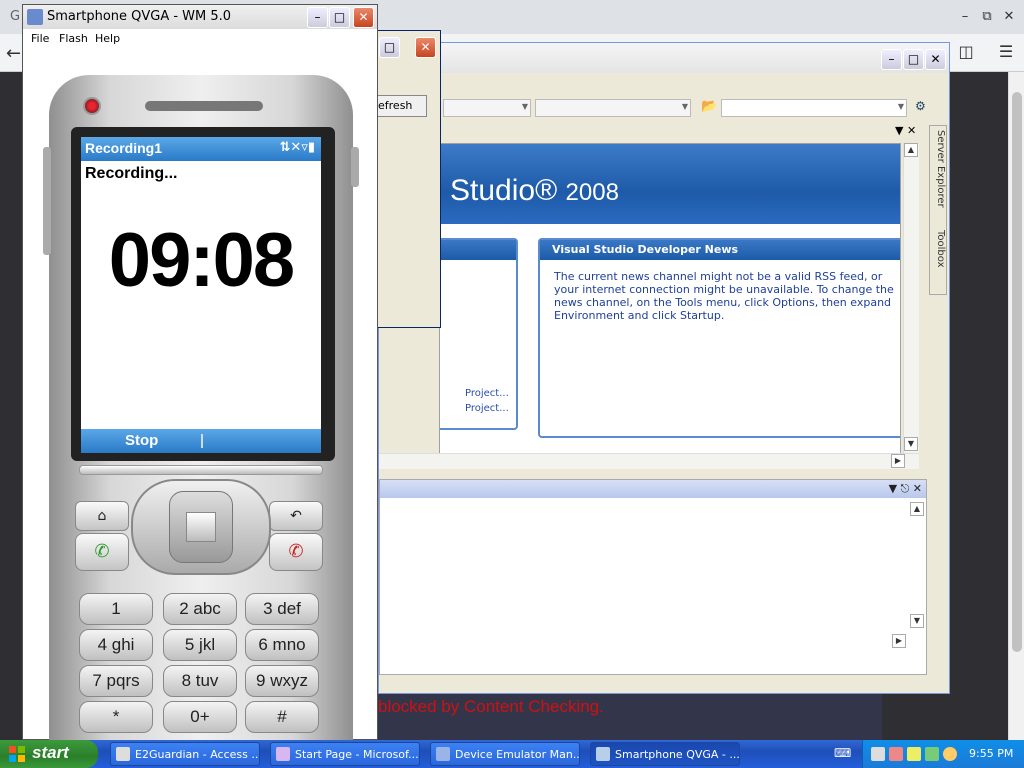 The image size is (1024, 768). What do you see at coordinates (200, 645) in the screenshot?
I see `key-5: 5 jkl` at bounding box center [200, 645].